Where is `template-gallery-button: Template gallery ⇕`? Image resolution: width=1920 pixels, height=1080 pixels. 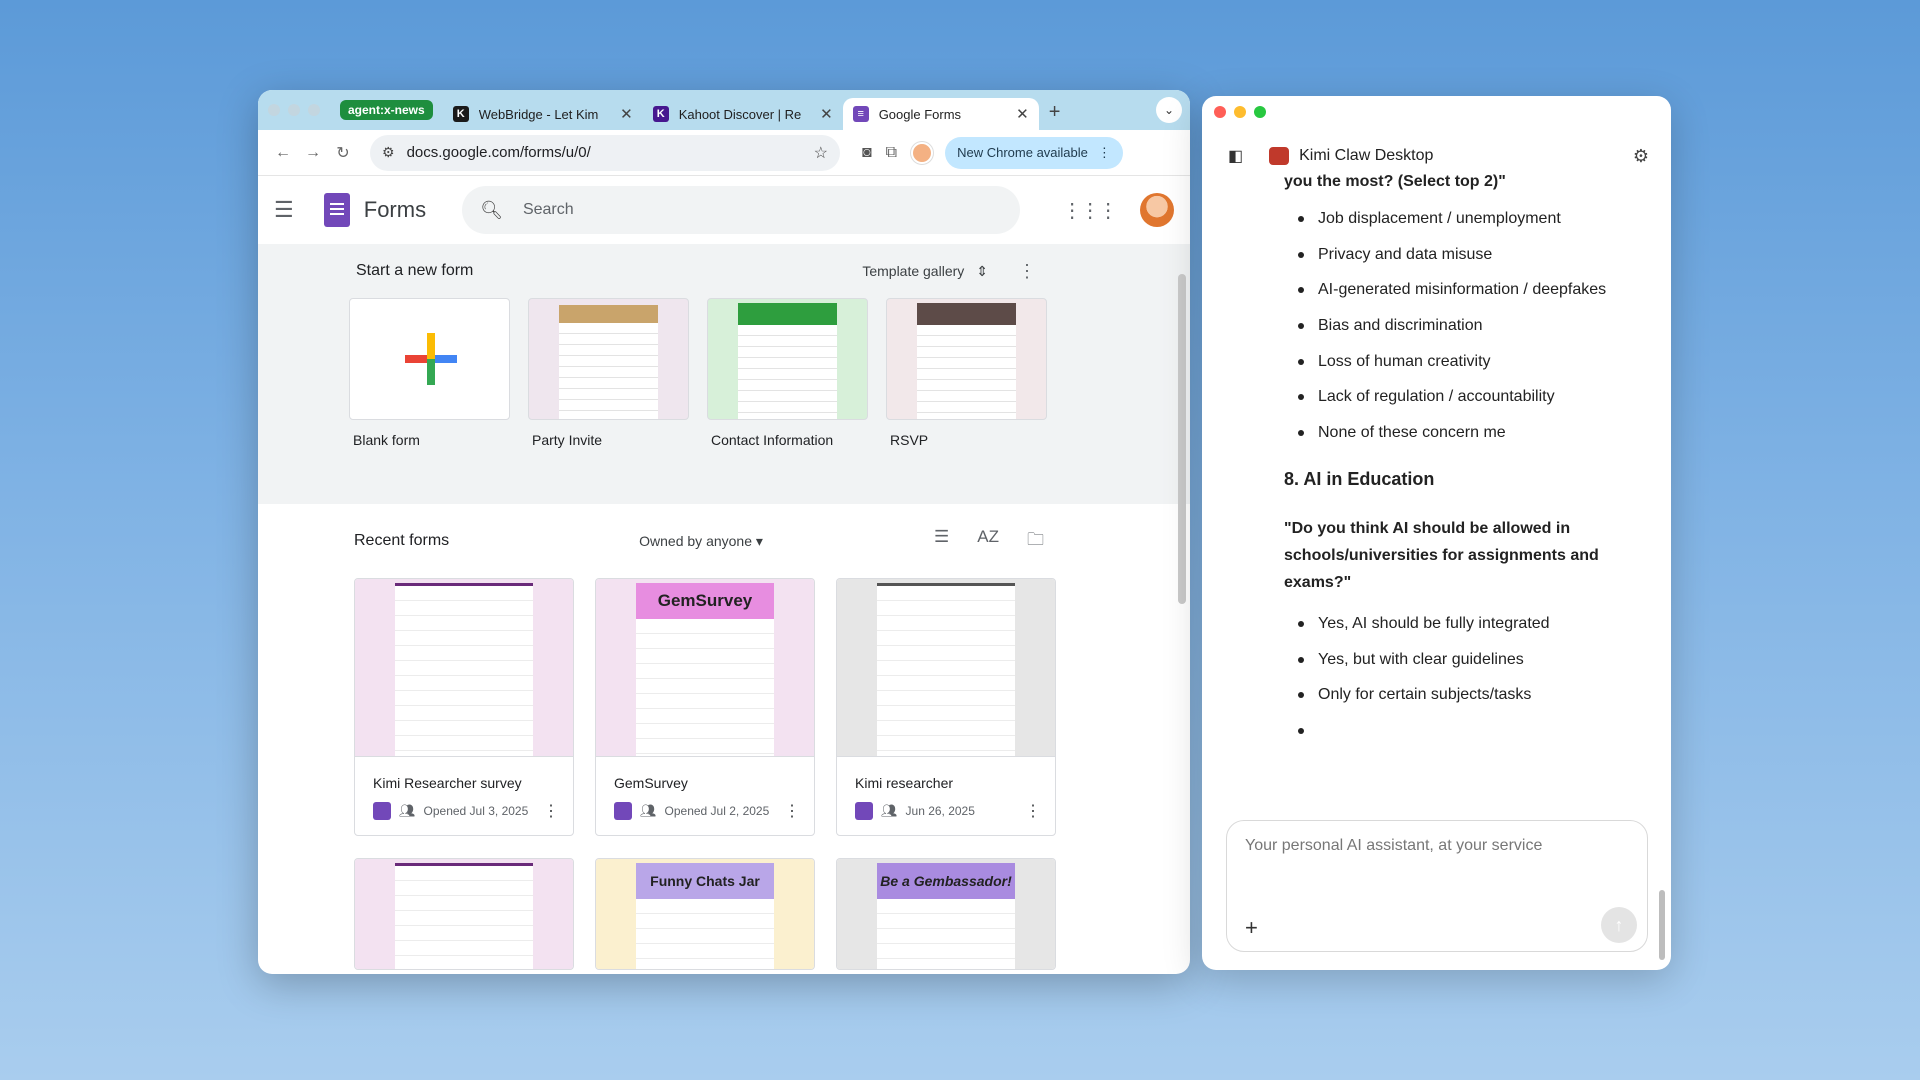
template-gallery-button: Template gallery ⇕ is located at coordinates (925, 271).